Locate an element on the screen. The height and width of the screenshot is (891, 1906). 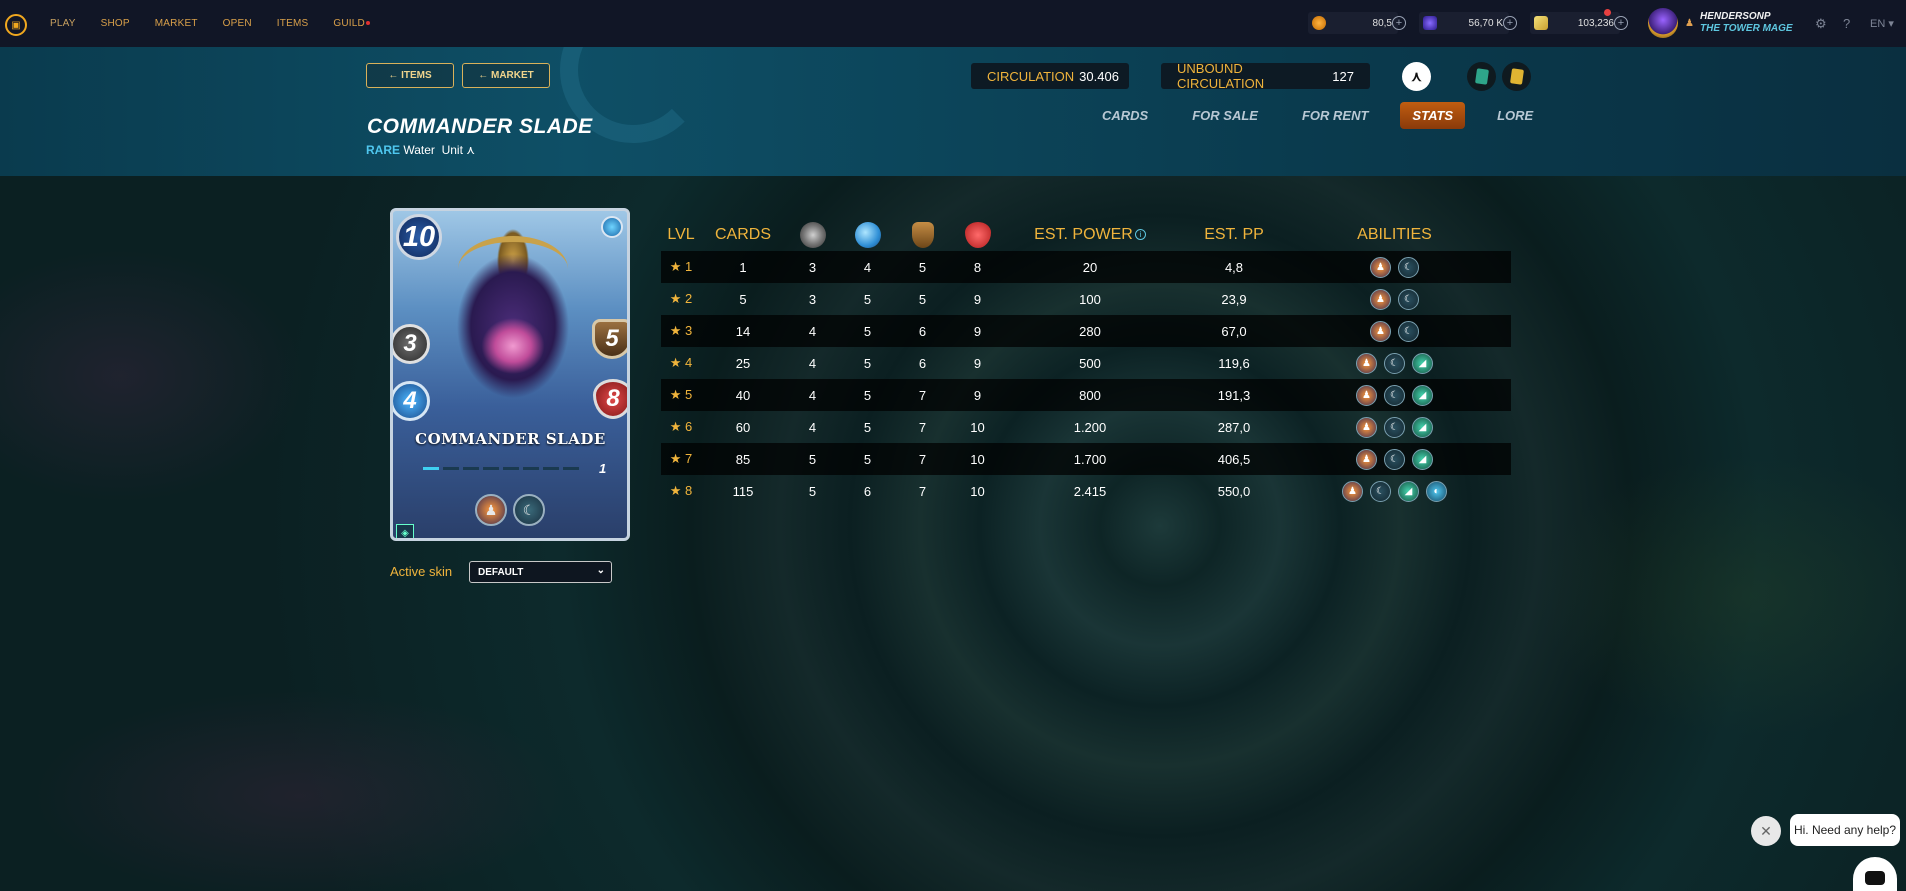
lvl-cell: ★ 1 is located at coordinates (681, 266).